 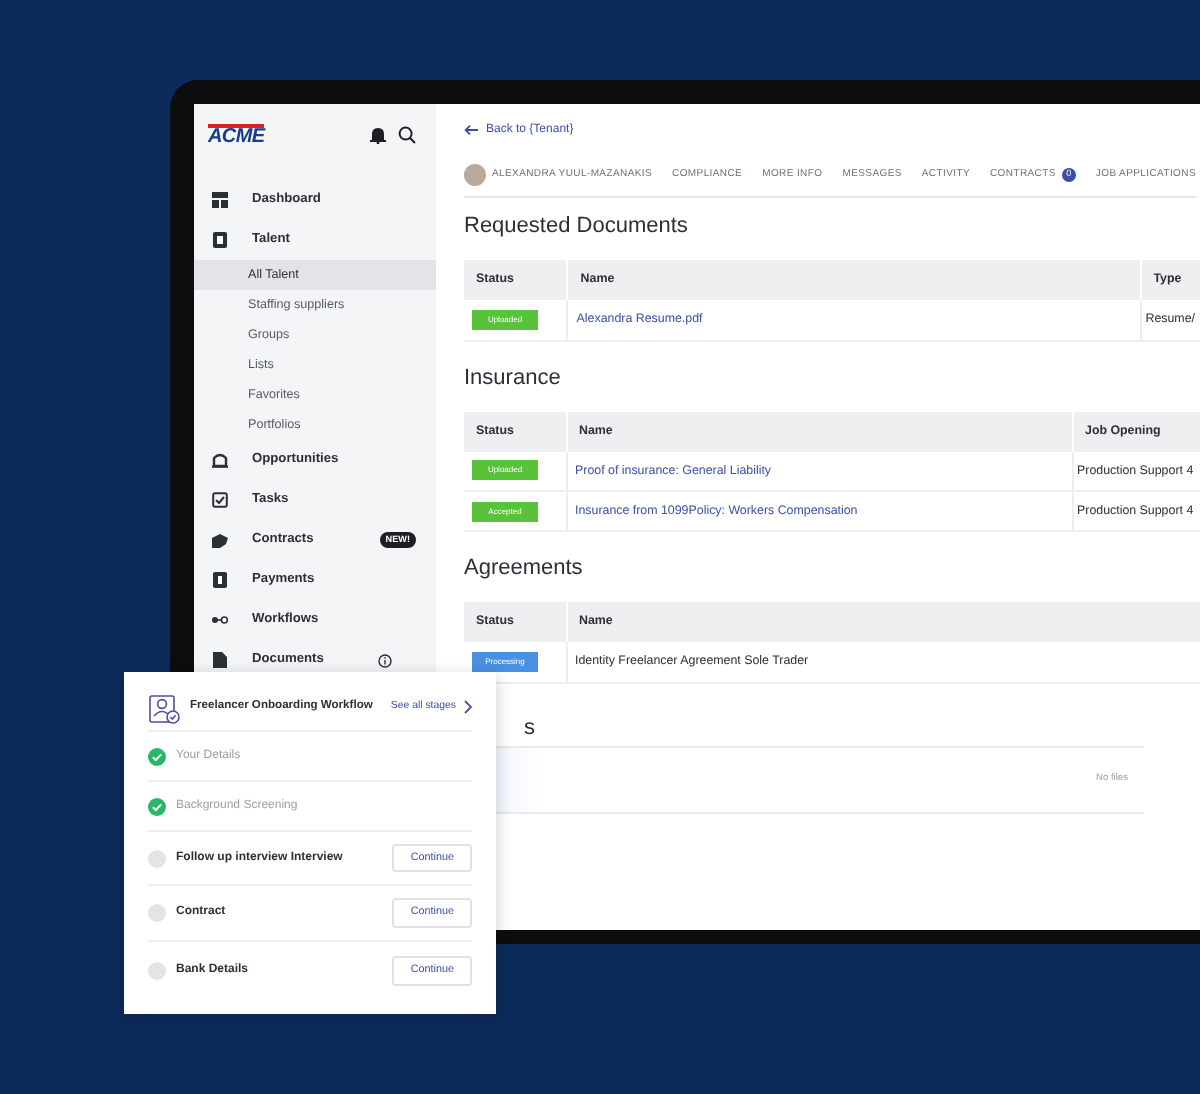 What do you see at coordinates (220, 200) in the screenshot?
I see `dashboard-icon` at bounding box center [220, 200].